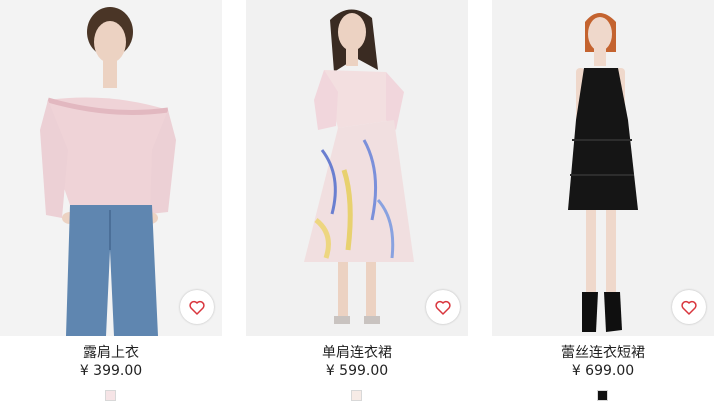  What do you see at coordinates (603, 371) in the screenshot?
I see `product-price: ¥ 699.00` at bounding box center [603, 371].